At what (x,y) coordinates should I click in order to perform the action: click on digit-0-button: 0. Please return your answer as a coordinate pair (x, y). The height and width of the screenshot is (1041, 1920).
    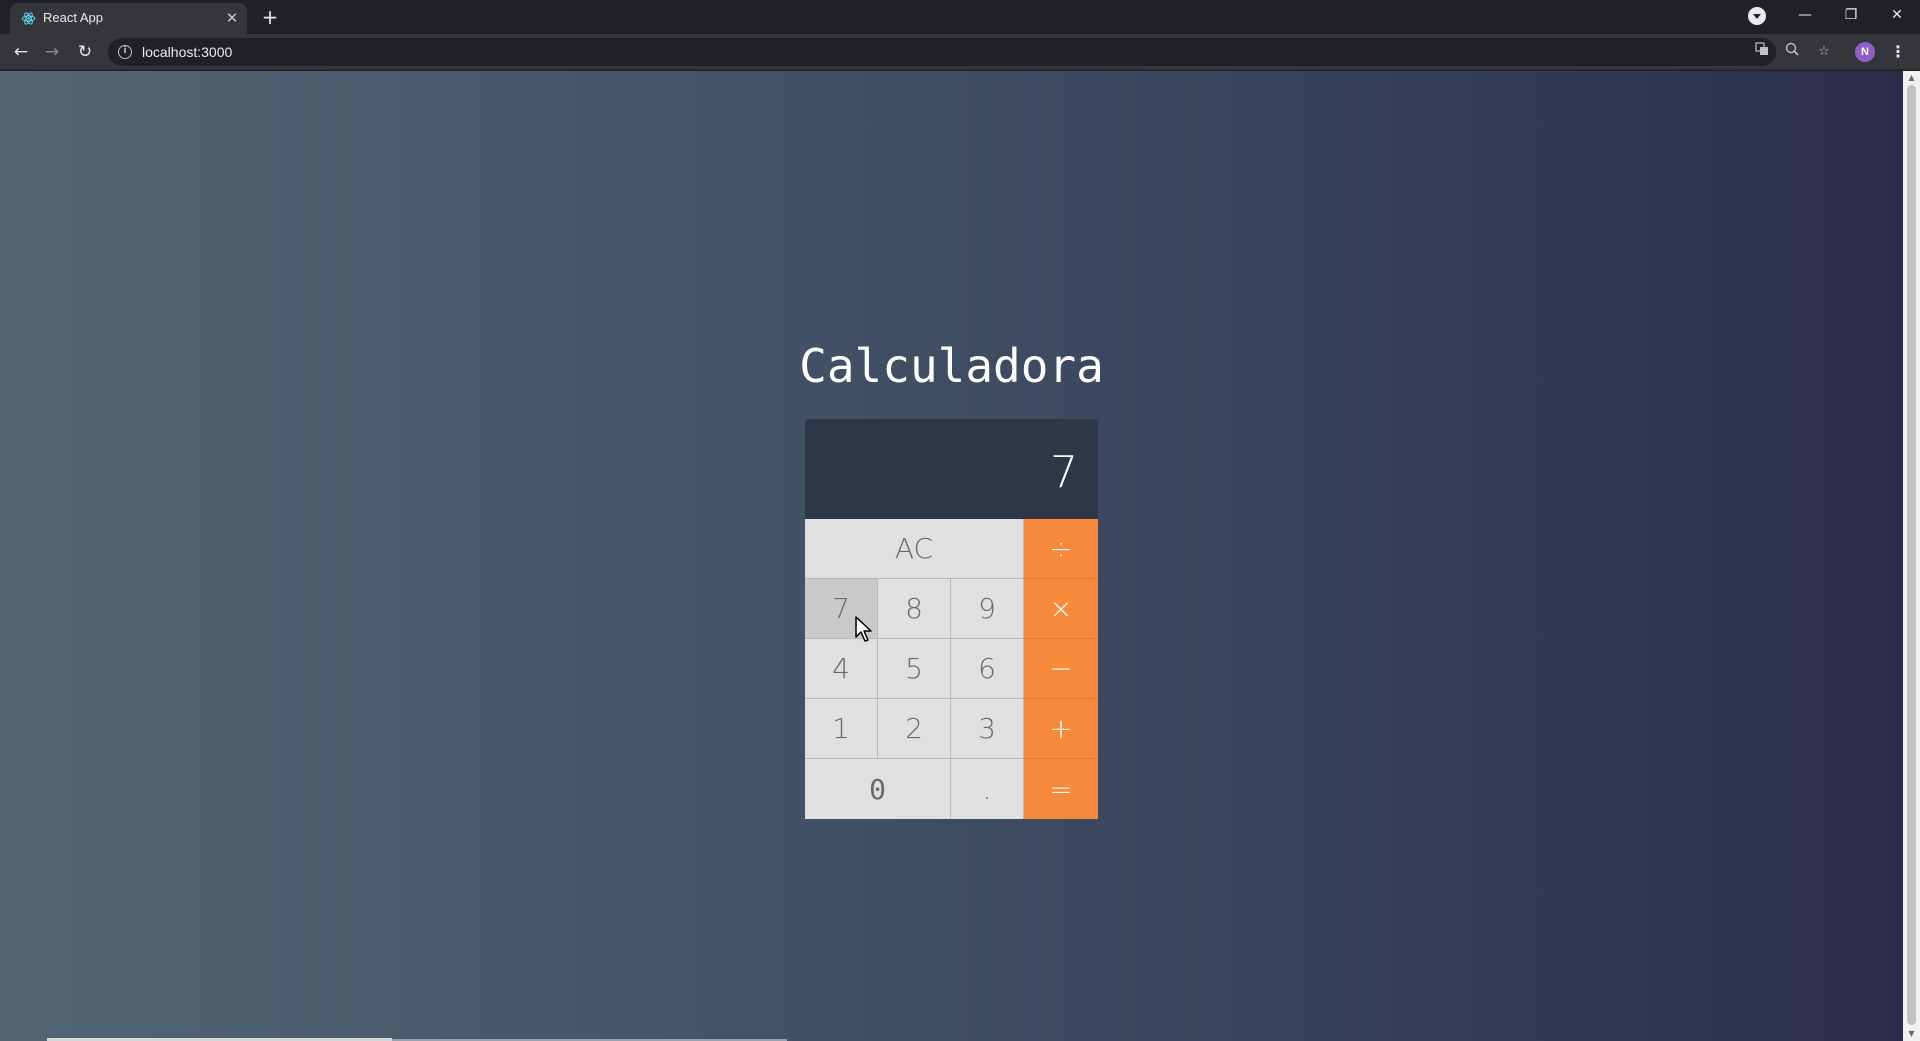
    Looking at the image, I should click on (878, 789).